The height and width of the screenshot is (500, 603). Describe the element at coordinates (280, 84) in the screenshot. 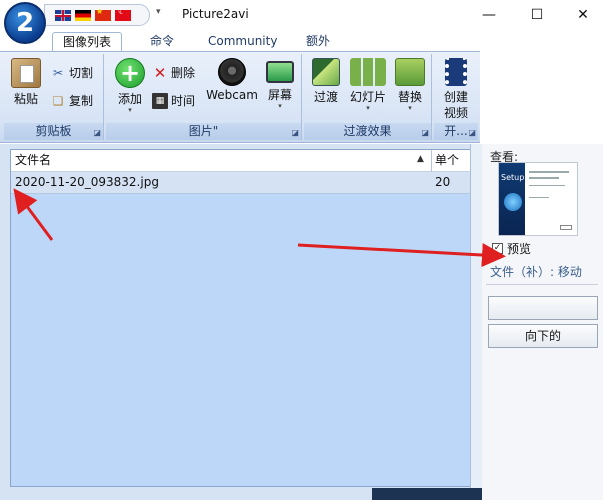

I see `screen-button: 屏幕 ▾` at that location.